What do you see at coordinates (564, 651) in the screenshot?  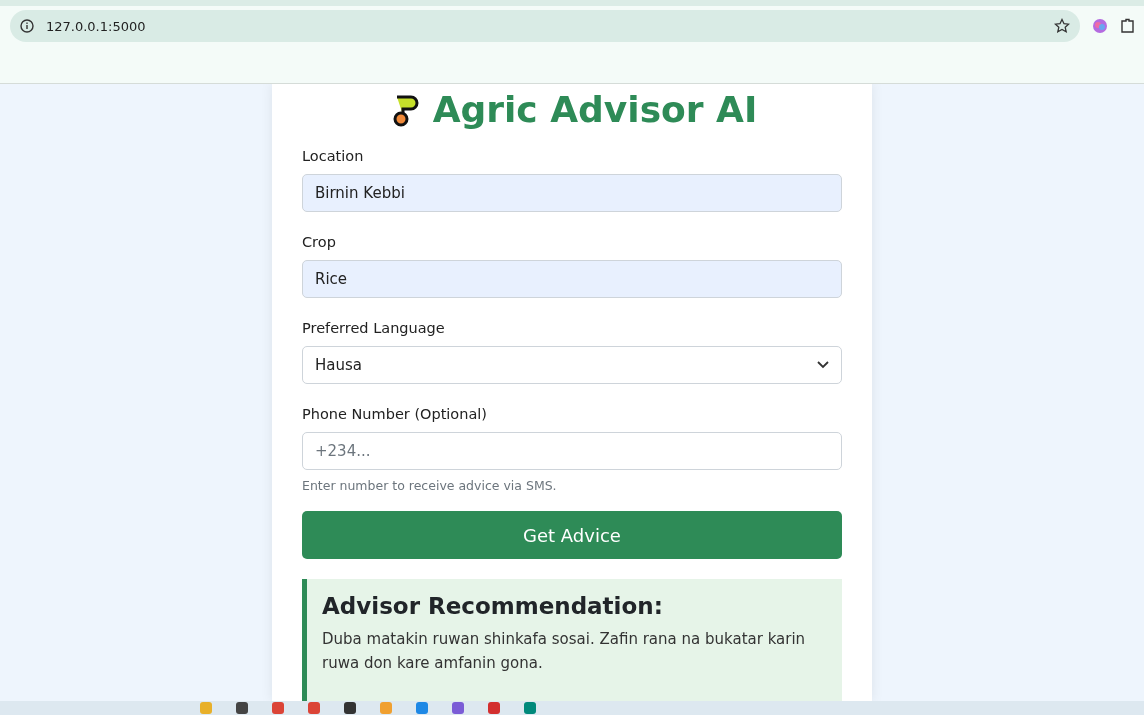 I see `recommendation-text: Duba matakin ruwan shinkafa sosai. Zafin rana na bukatar karin ruwa don kare amfanin gona.` at bounding box center [564, 651].